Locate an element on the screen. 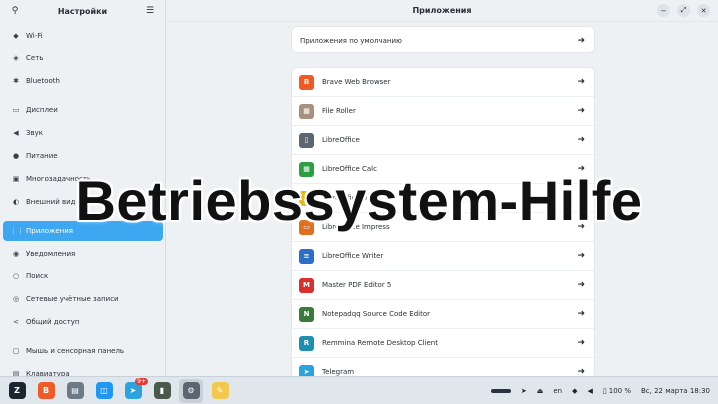  minimize-button: − is located at coordinates (663, 10).